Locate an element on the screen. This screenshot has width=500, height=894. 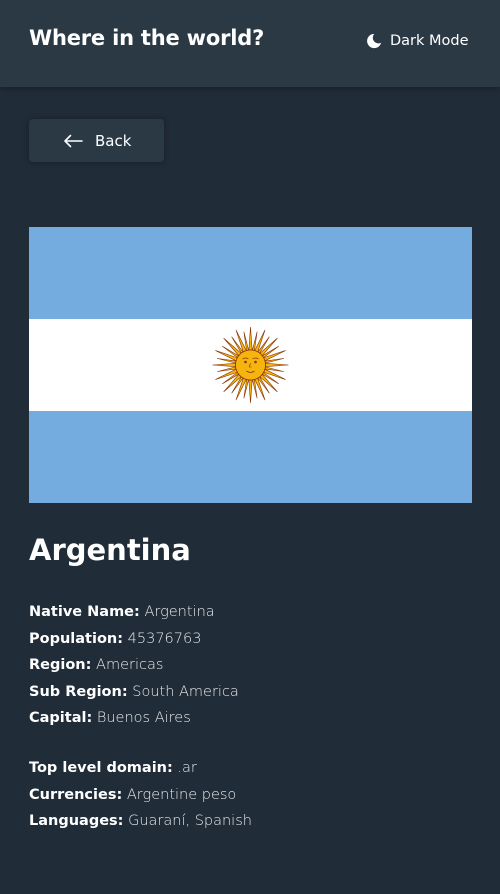
sun-of-may-icon is located at coordinates (250, 365).